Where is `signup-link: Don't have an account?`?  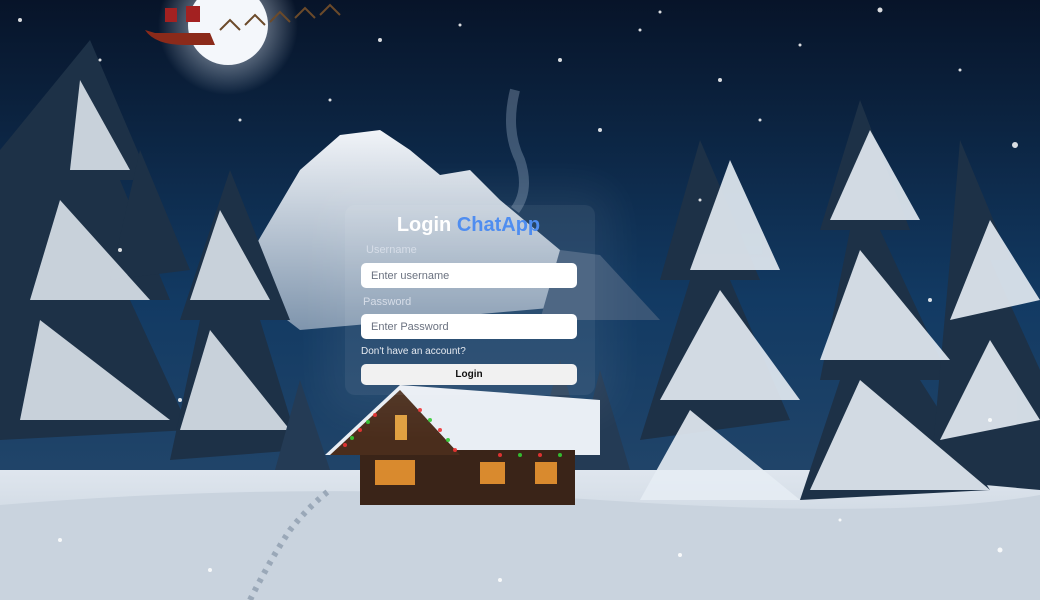 signup-link: Don't have an account? is located at coordinates (413, 351).